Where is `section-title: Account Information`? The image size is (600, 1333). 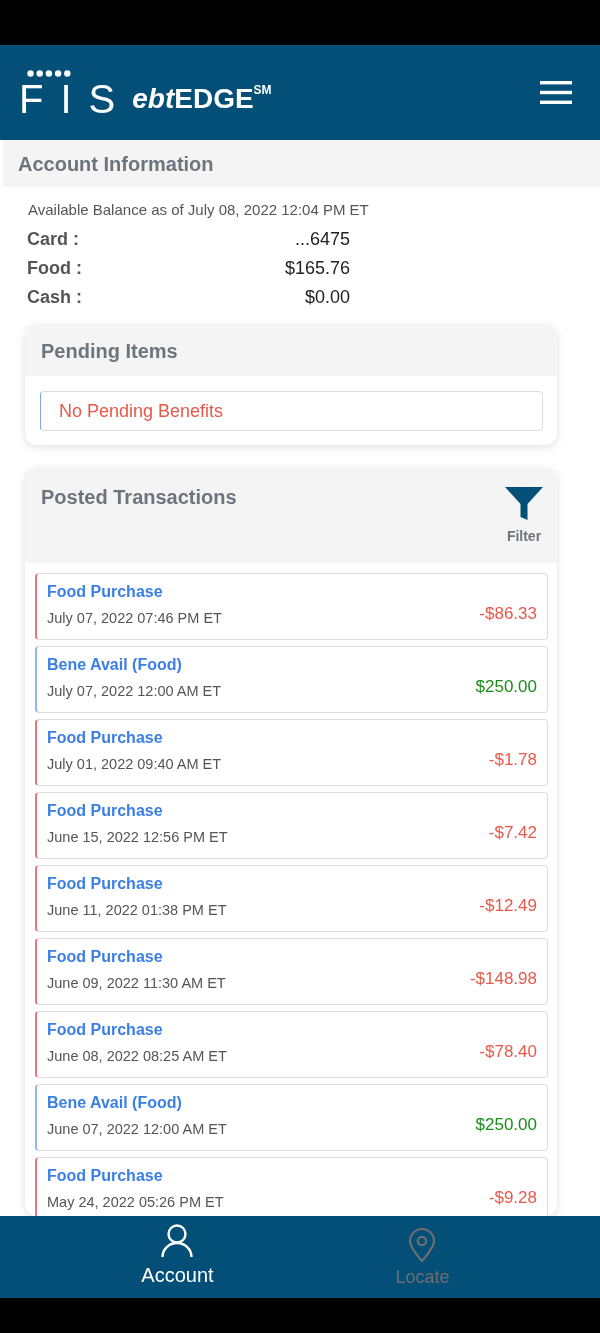
section-title: Account Information is located at coordinates (116, 163).